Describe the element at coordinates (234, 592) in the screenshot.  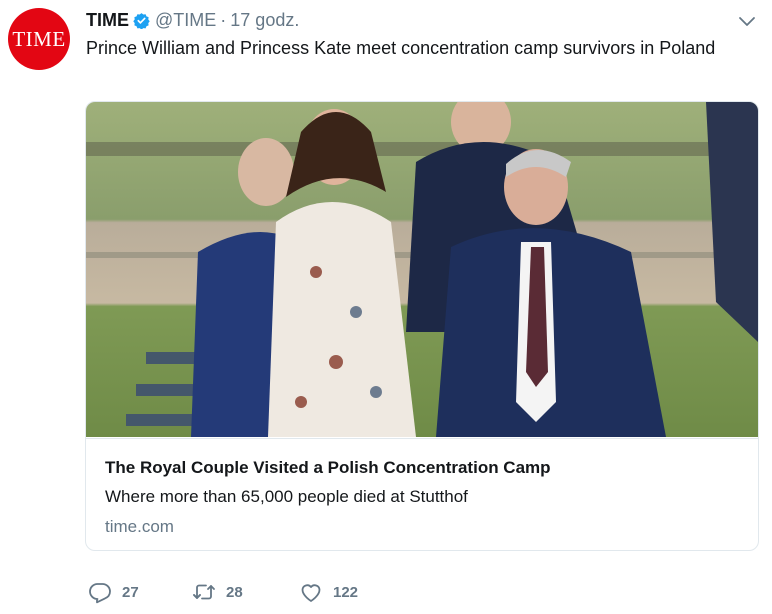
I see `retweet-count: 28` at that location.